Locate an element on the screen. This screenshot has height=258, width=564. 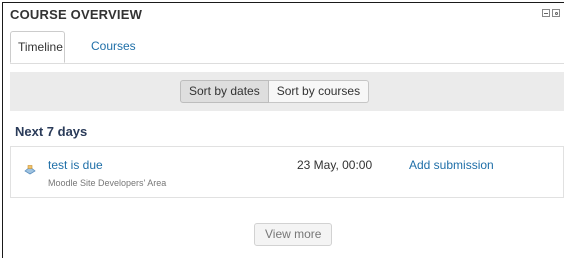
tab-timeline: Timeline is located at coordinates (37, 47).